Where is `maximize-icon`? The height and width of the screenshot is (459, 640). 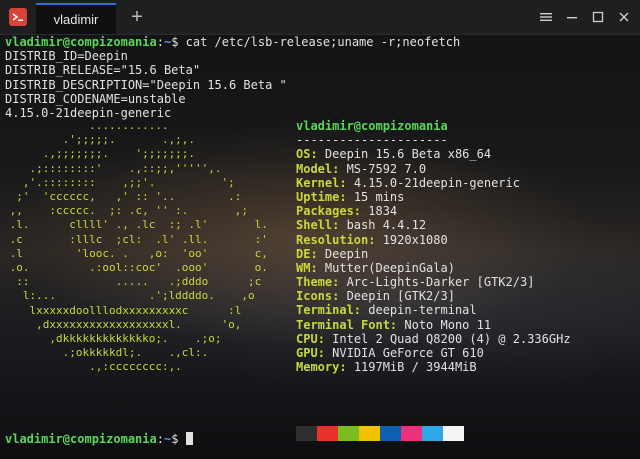
maximize-icon is located at coordinates (598, 17).